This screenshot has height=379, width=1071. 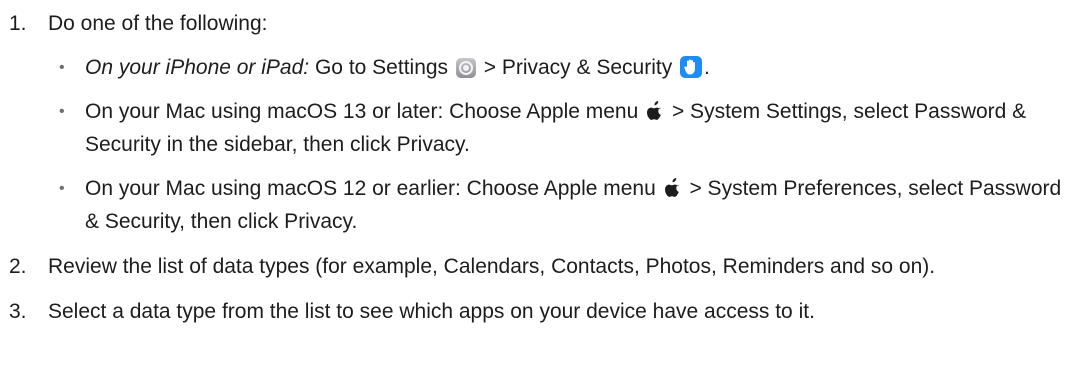 I want to click on sub-step-text: Go to Settings, so click(x=381, y=67).